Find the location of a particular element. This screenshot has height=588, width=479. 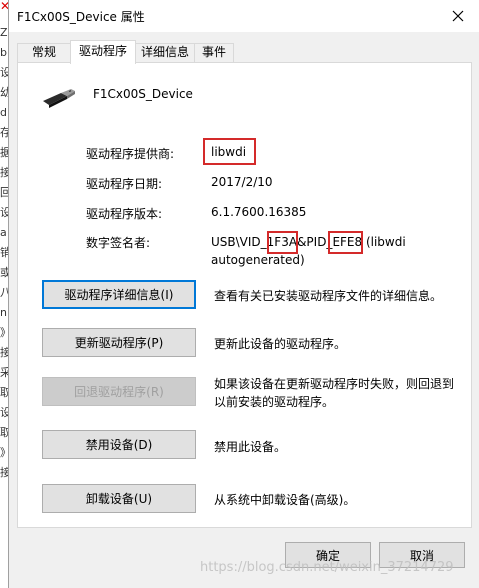

date-label: 驱动程序日期: is located at coordinates (124, 184).